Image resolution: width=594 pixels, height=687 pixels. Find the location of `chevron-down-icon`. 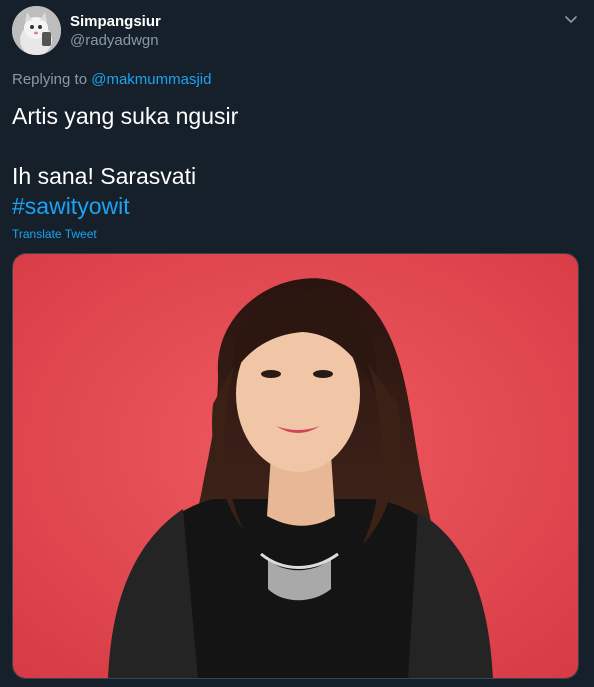

chevron-down-icon is located at coordinates (571, 19).